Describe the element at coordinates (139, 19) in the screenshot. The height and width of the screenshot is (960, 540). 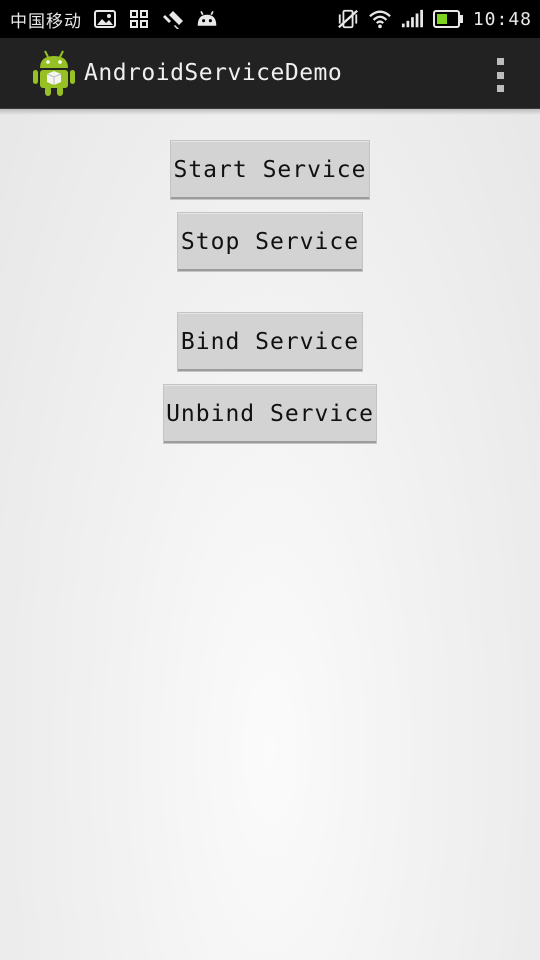
I see `qr-grid-icon` at that location.